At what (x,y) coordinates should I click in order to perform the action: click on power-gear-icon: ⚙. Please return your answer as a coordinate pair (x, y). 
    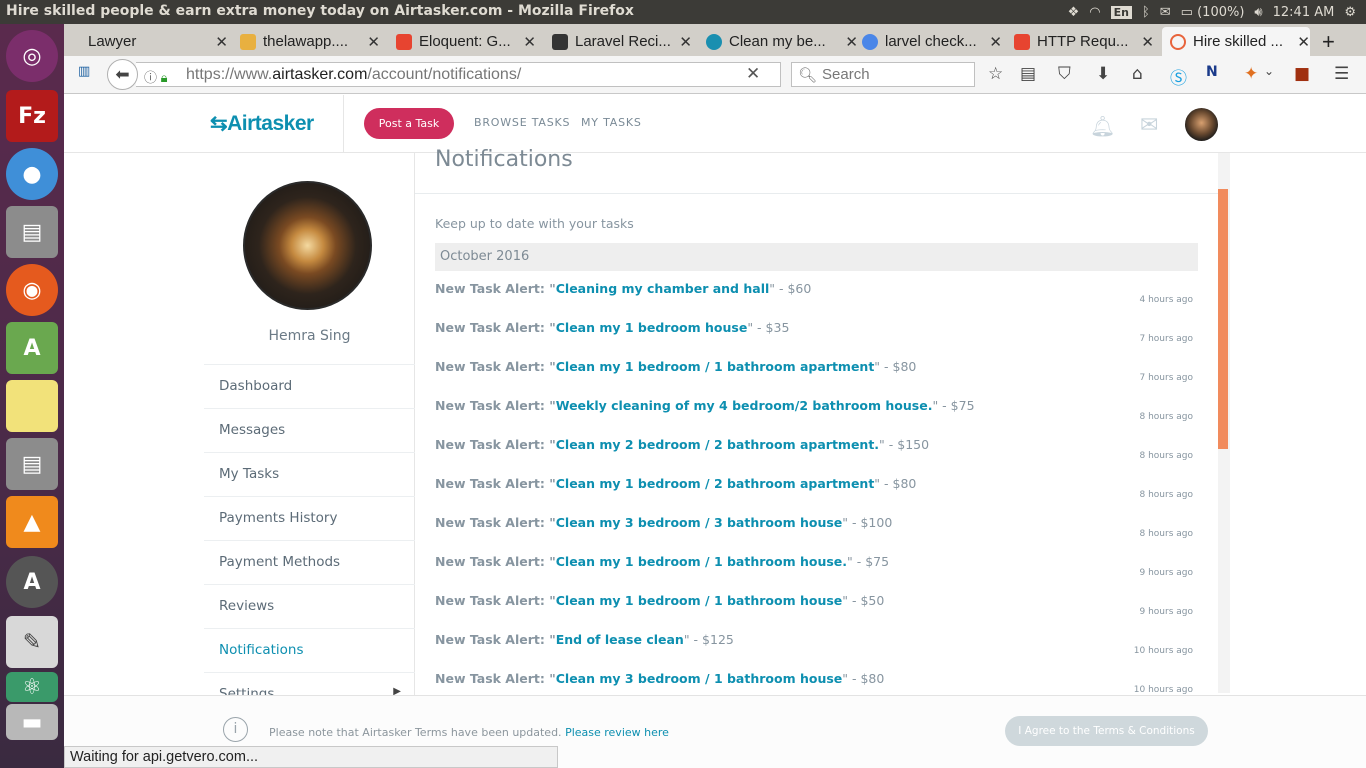
    Looking at the image, I should click on (1350, 12).